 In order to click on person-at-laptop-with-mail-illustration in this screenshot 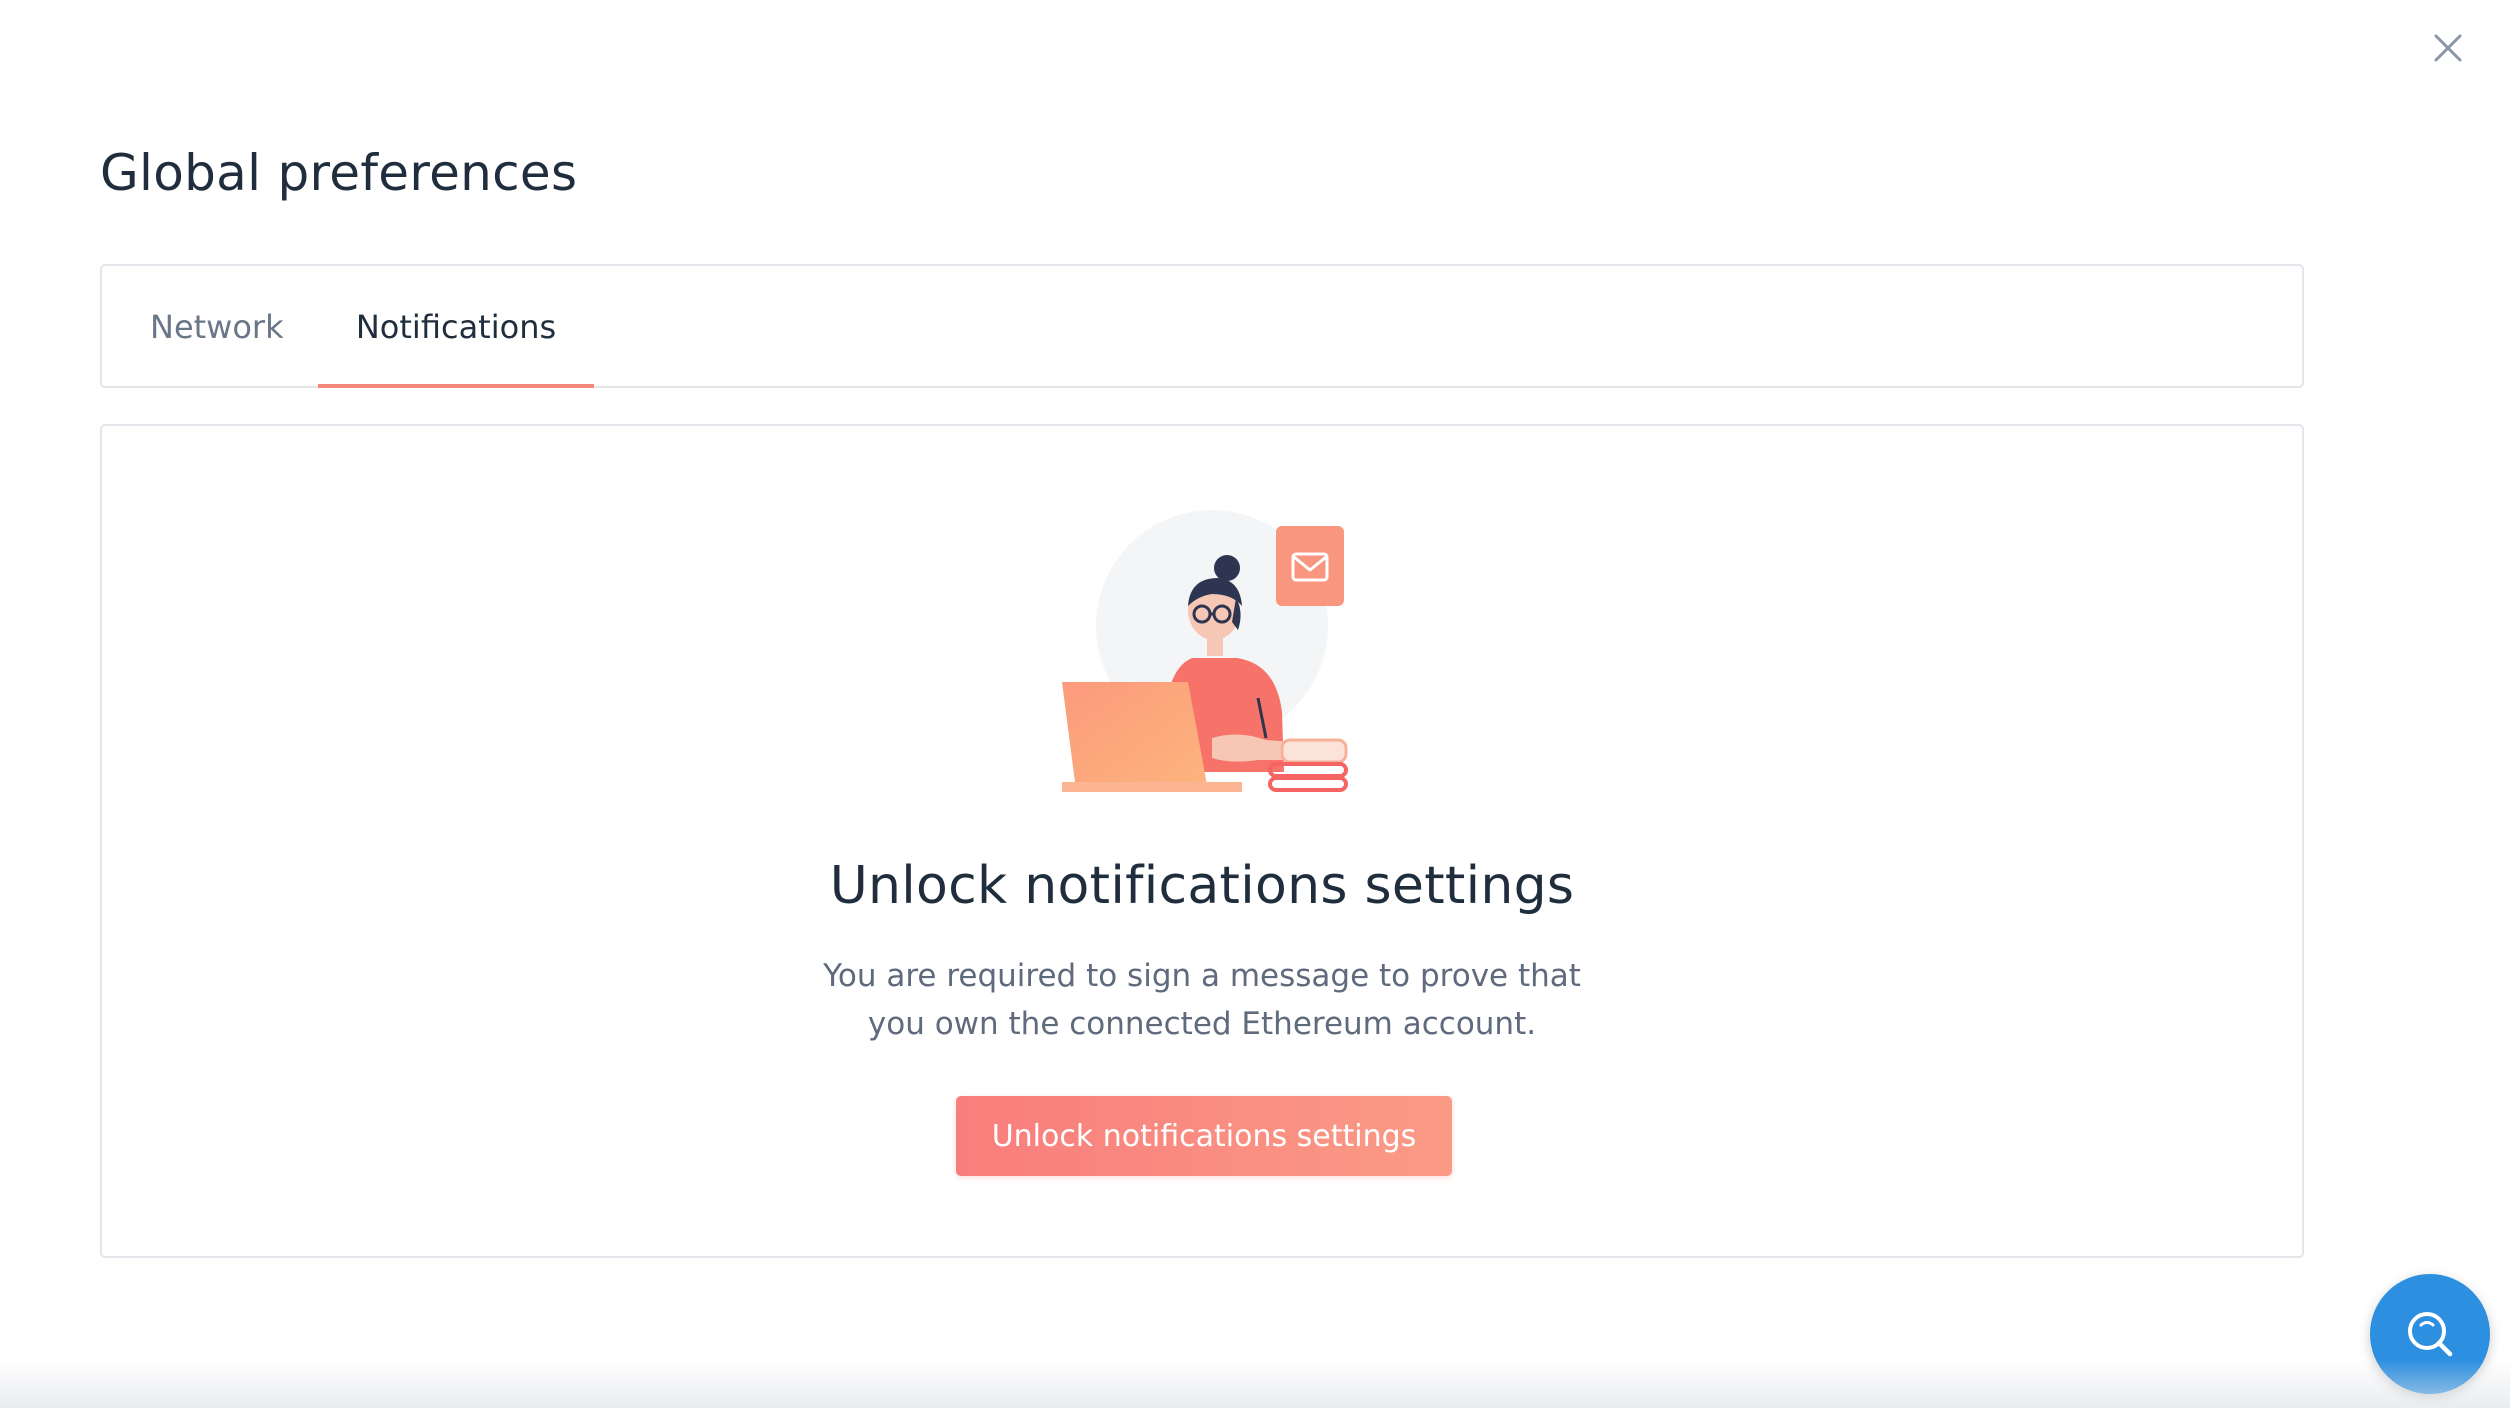, I will do `click(1222, 647)`.